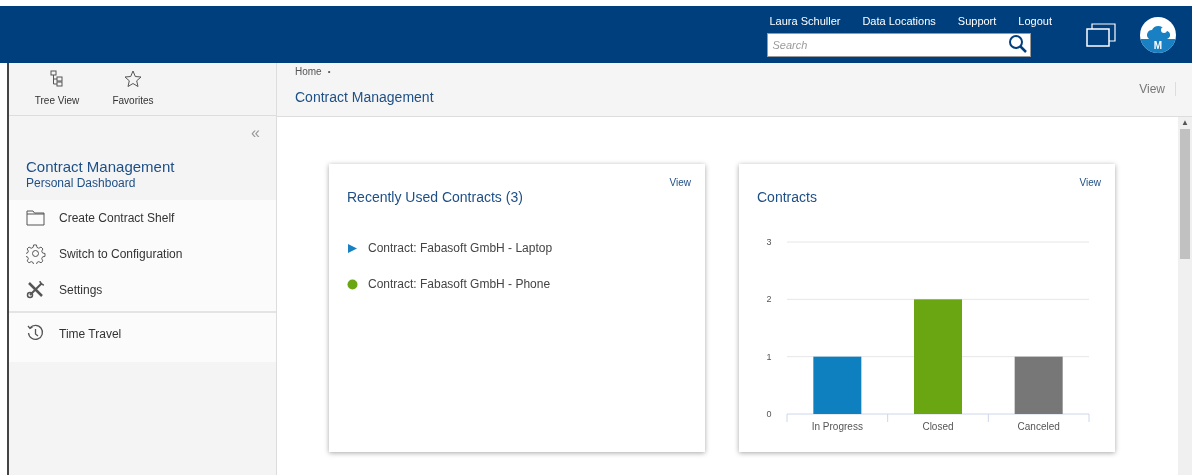 This screenshot has width=1192, height=475. I want to click on breadcrumb-link: Home, so click(308, 71).